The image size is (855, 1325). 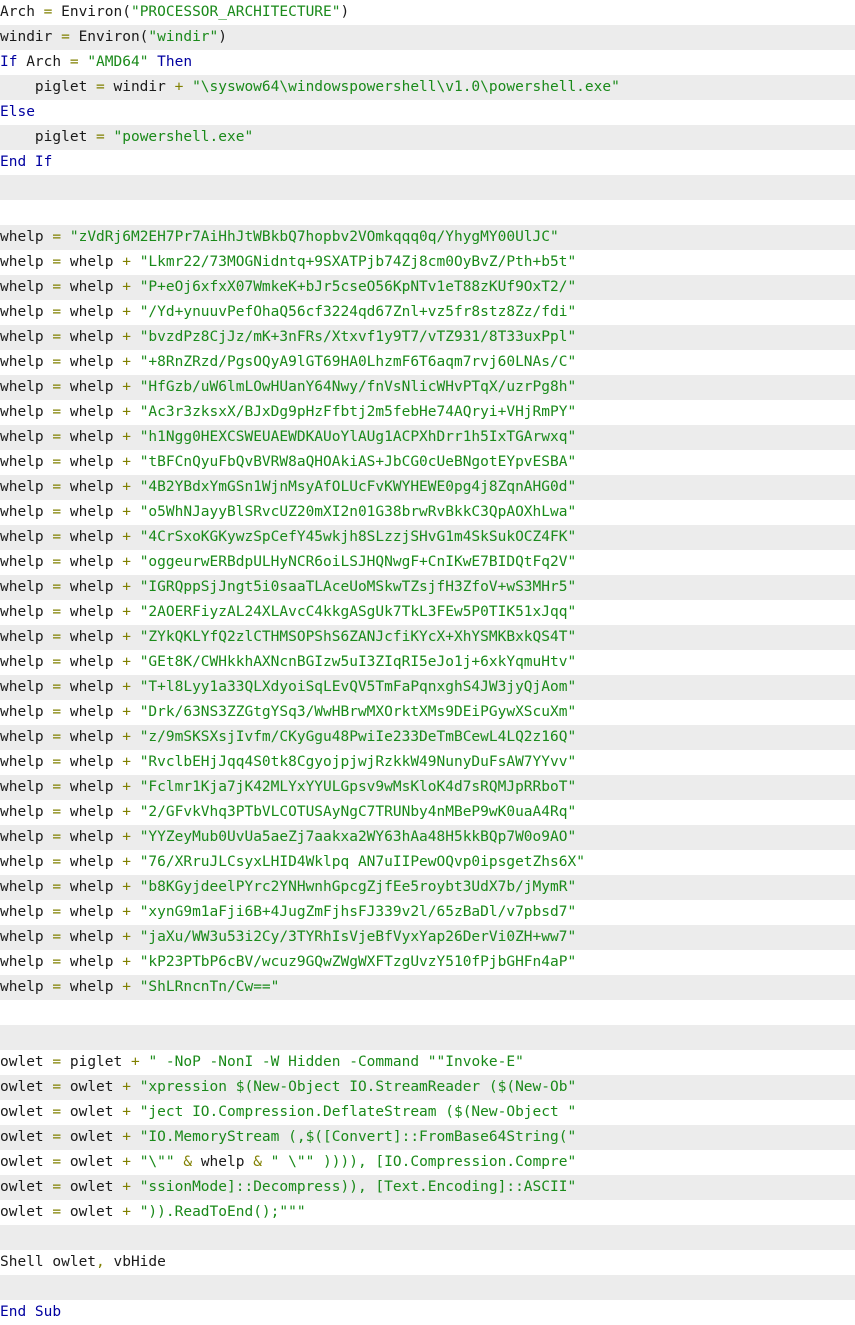 What do you see at coordinates (183, 37) in the screenshot?
I see `code-token-str: "windir"` at bounding box center [183, 37].